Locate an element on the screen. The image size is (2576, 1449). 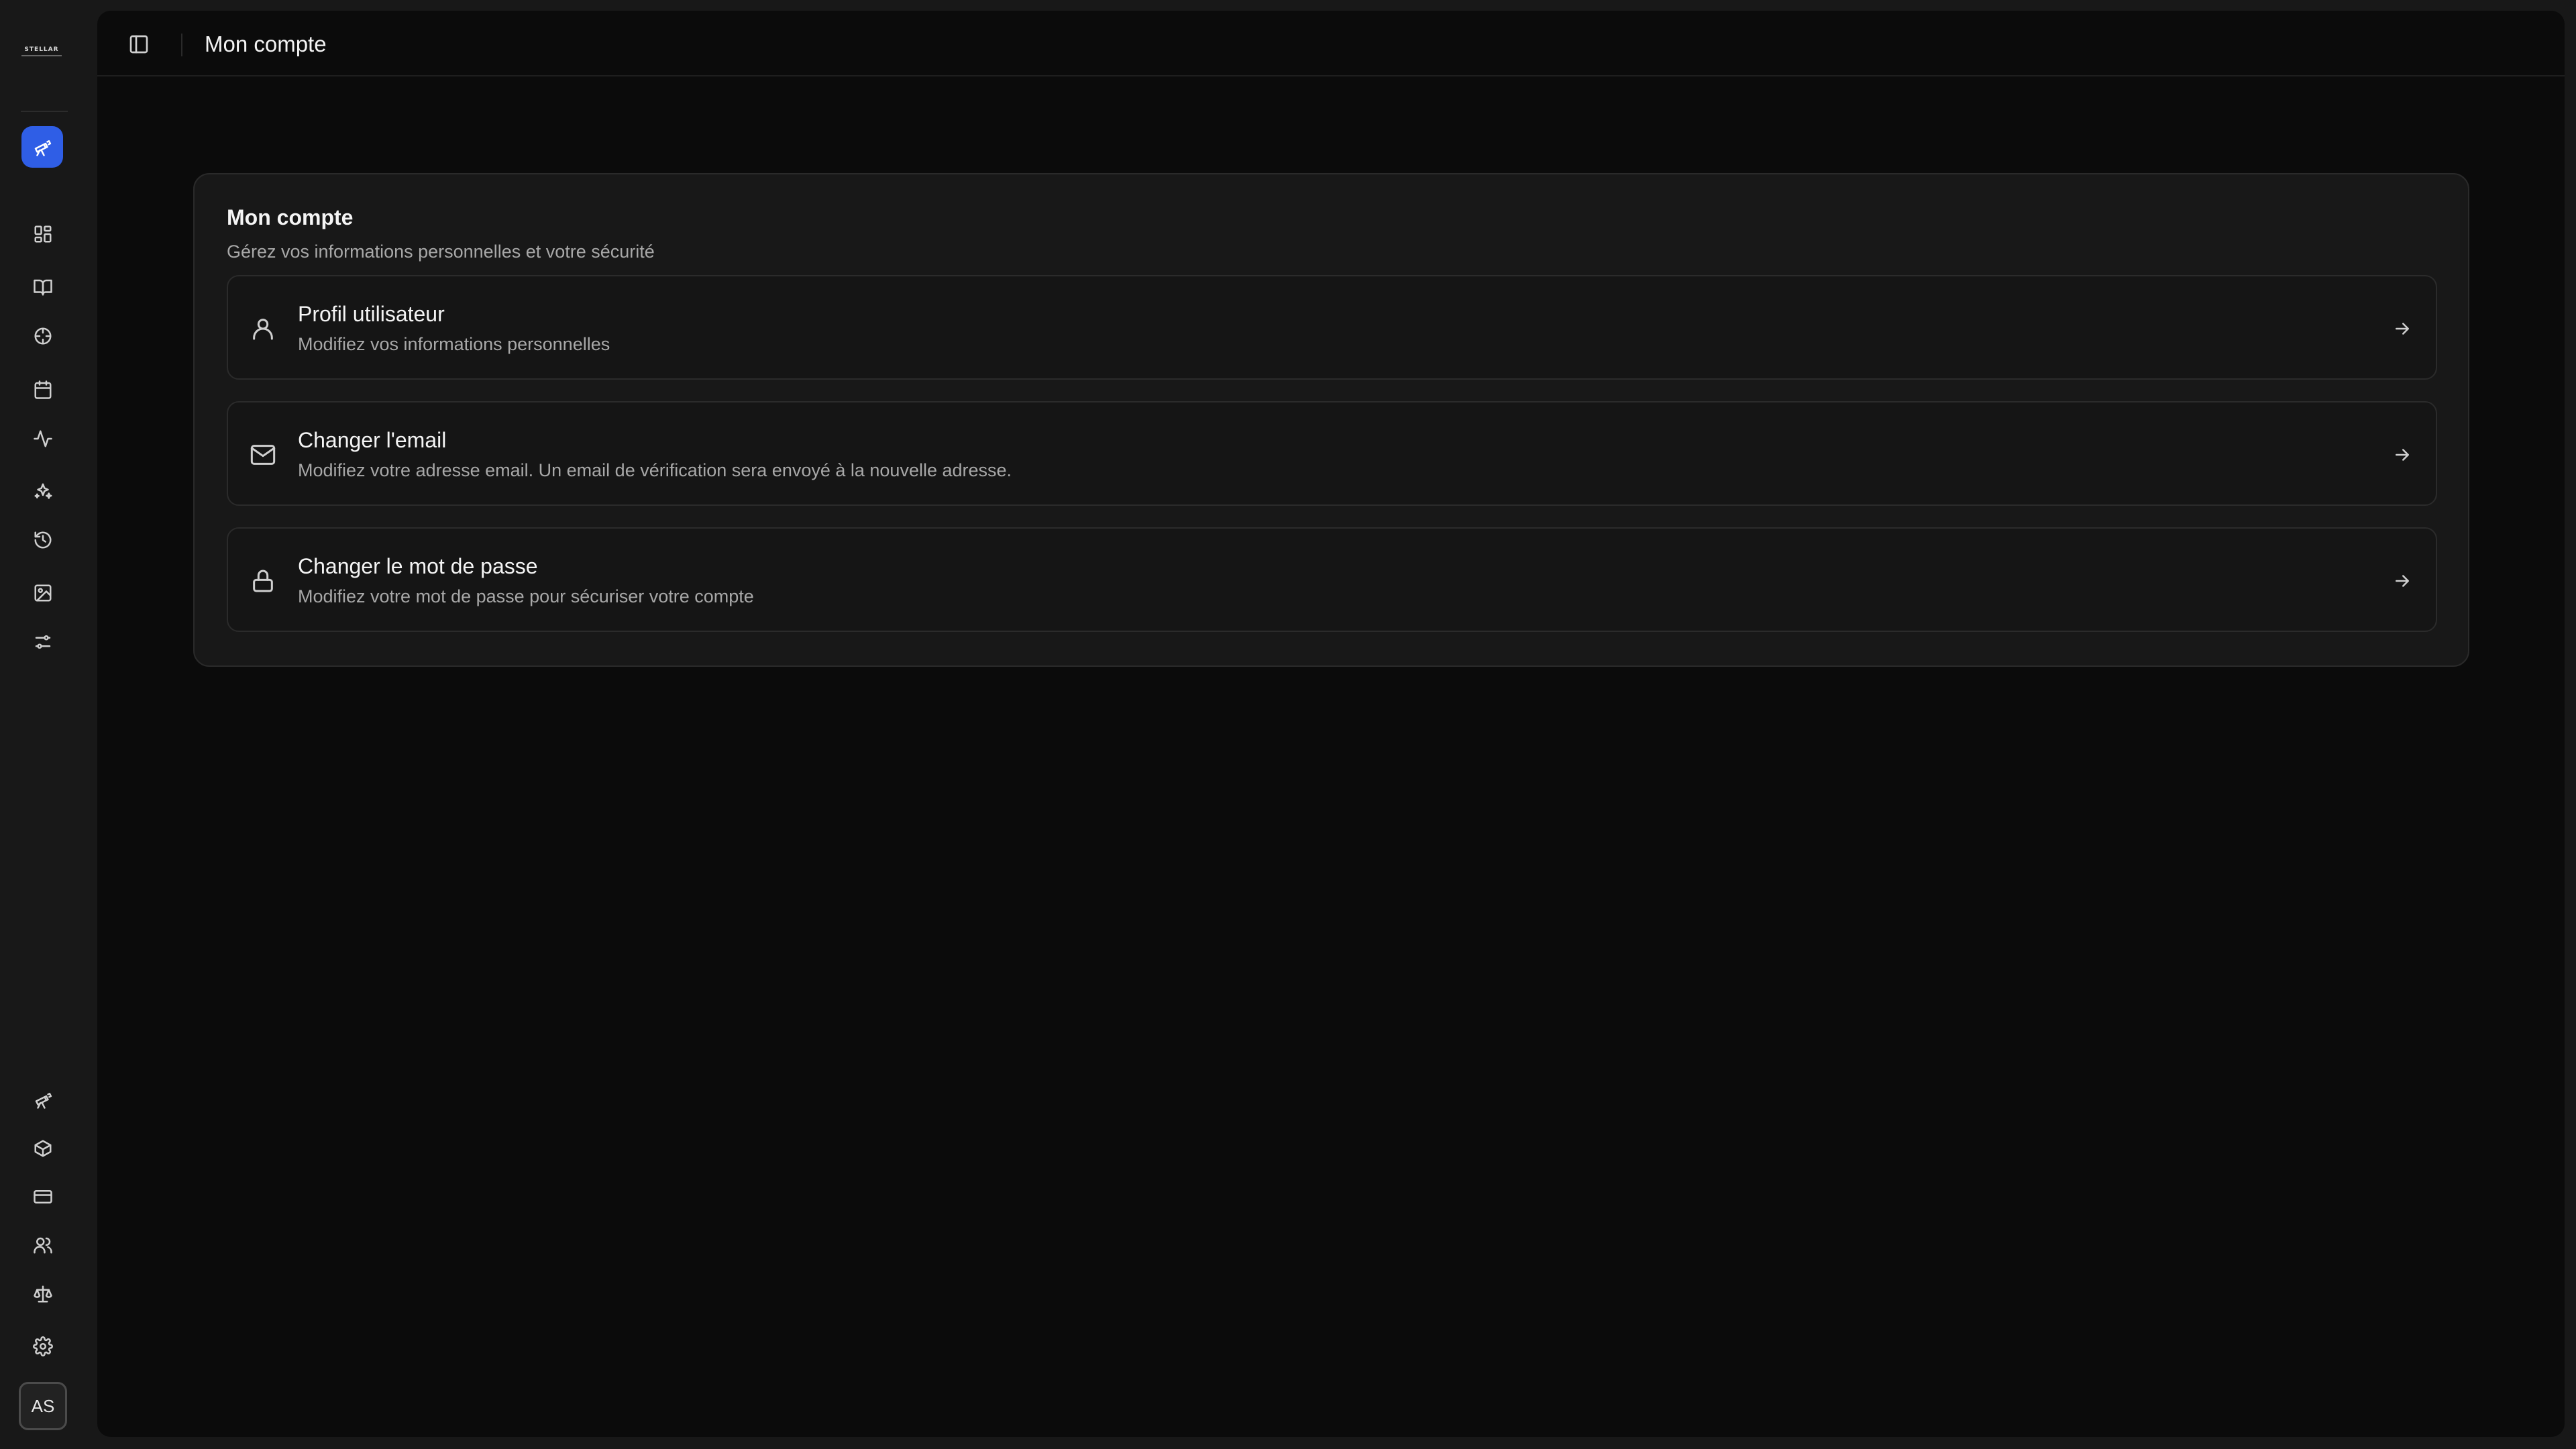
app-logo: STELLAR is located at coordinates (41, 51).